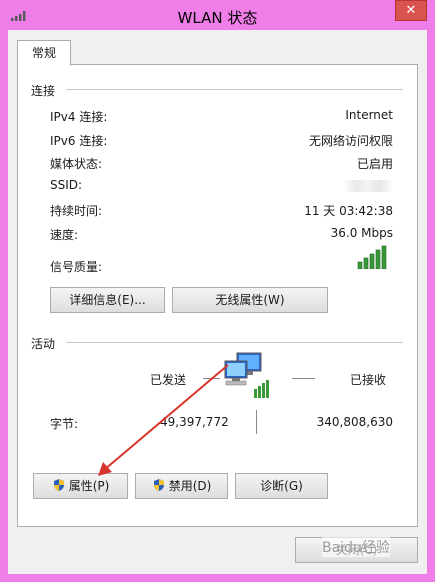  I want to click on annotation-arrow, so click(163, 420).